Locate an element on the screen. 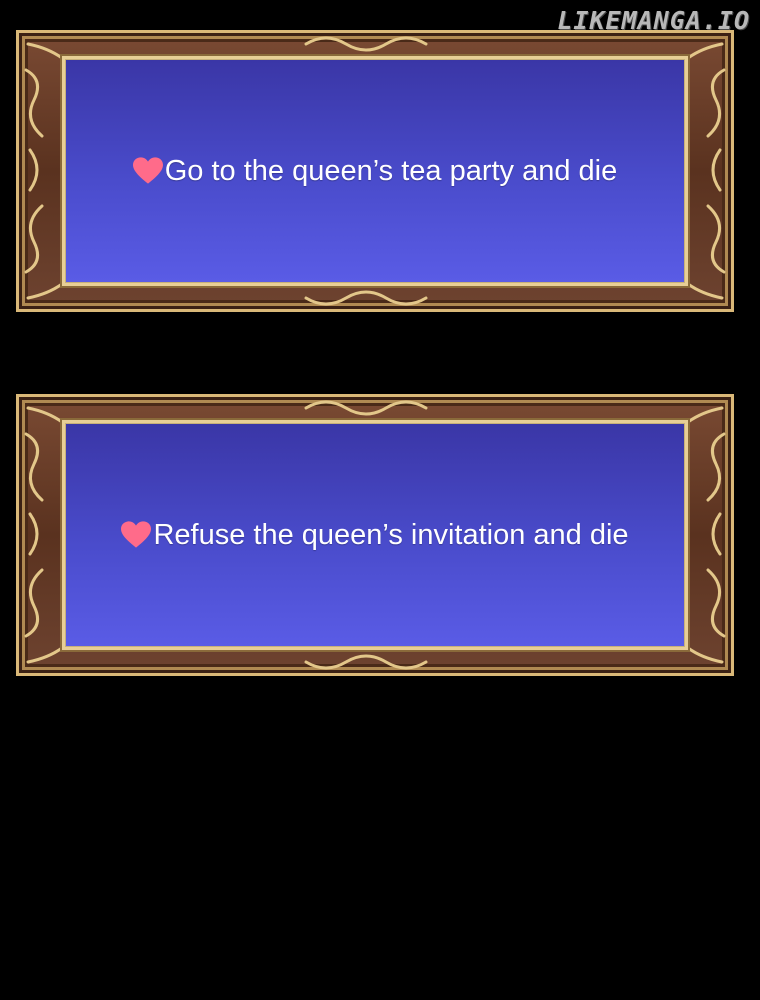  choice-label: Refuse the queen’s invitation and die is located at coordinates (375, 535).